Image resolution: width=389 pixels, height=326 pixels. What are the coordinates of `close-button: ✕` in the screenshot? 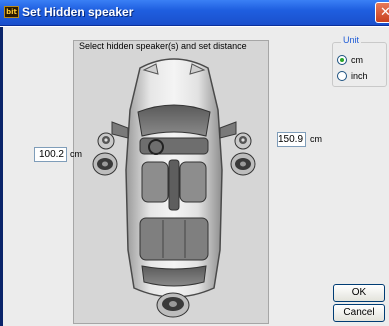 It's located at (382, 12).